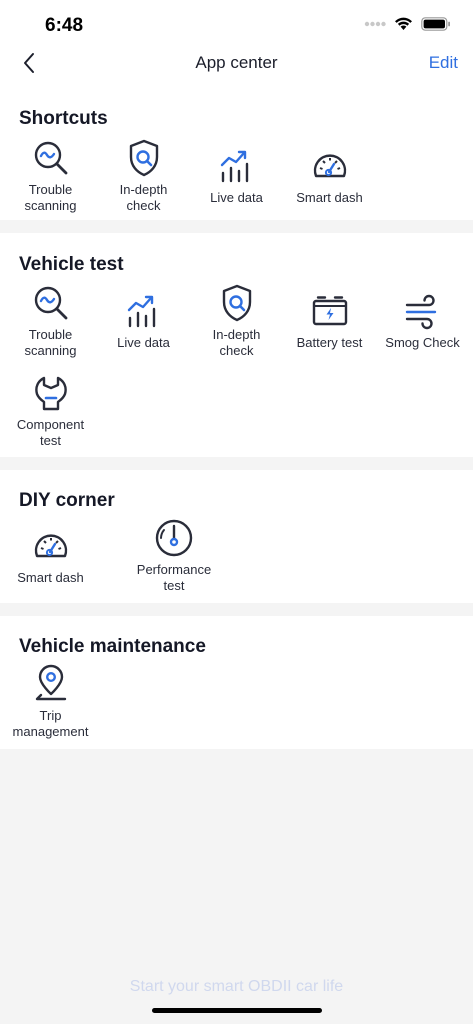 This screenshot has width=473, height=1024. Describe the element at coordinates (174, 538) in the screenshot. I see `performance-gauge-icon` at that location.